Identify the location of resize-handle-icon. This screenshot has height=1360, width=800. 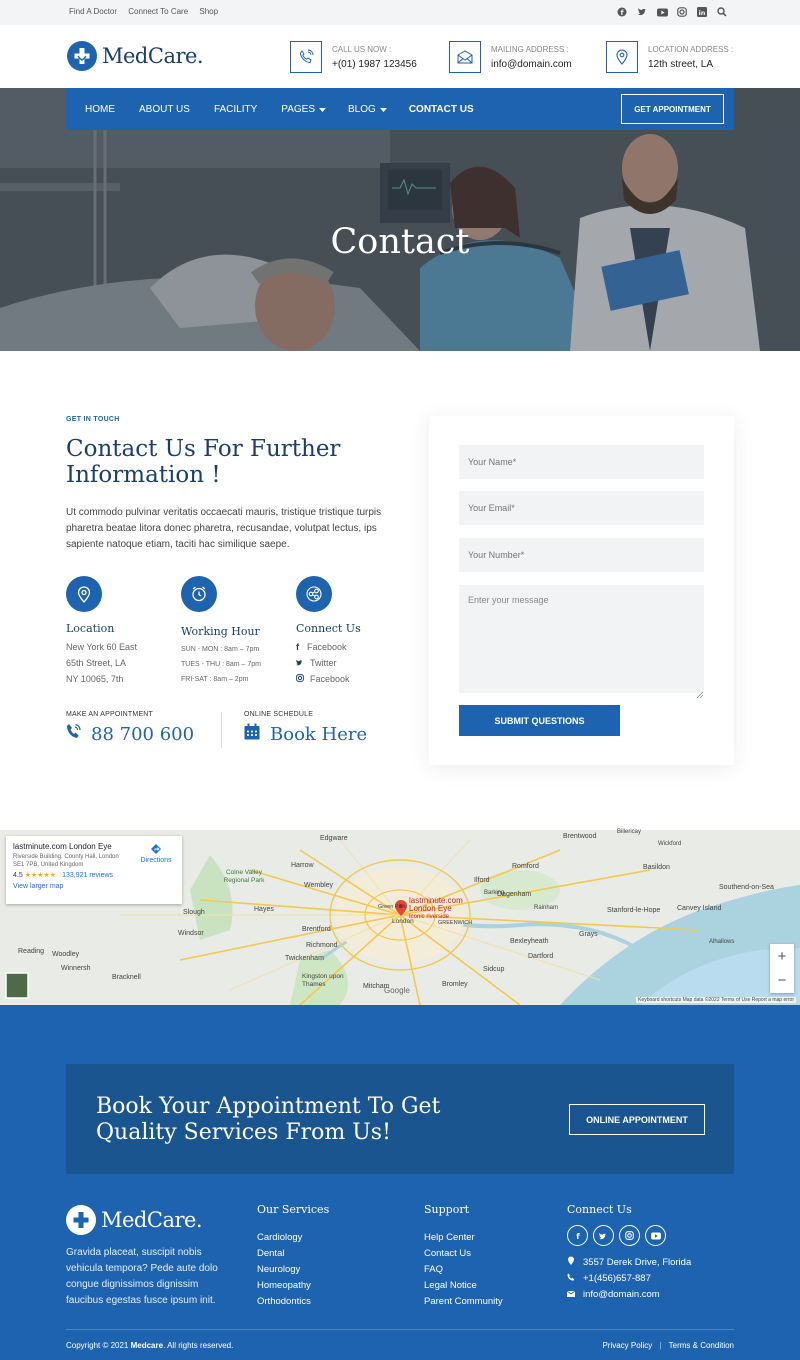
(700, 694).